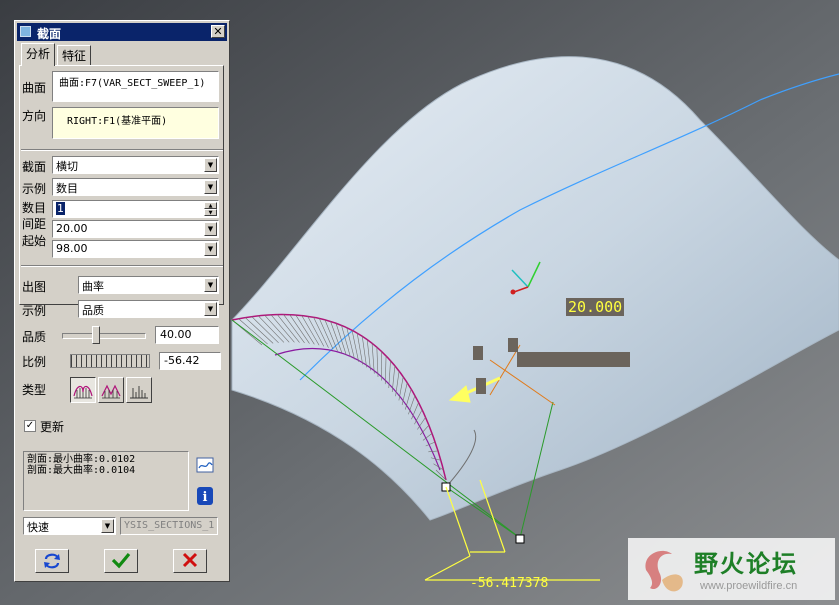 The image size is (839, 605). I want to click on start-select: 98.00 ▼, so click(135, 249).